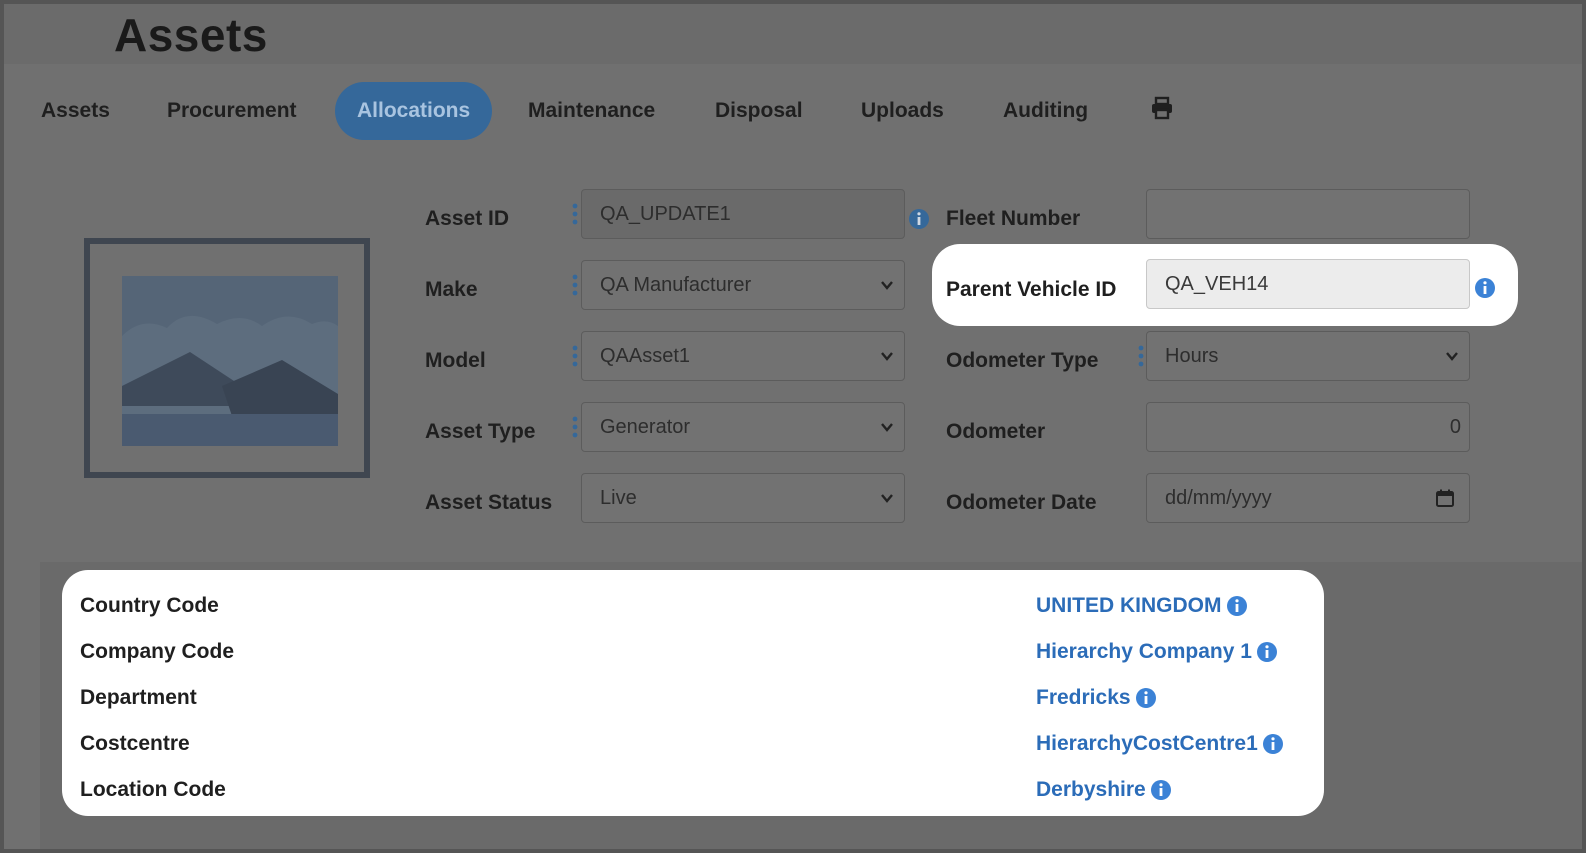 Image resolution: width=1586 pixels, height=853 pixels. What do you see at coordinates (793, 32) in the screenshot?
I see `page-header: Assets` at bounding box center [793, 32].